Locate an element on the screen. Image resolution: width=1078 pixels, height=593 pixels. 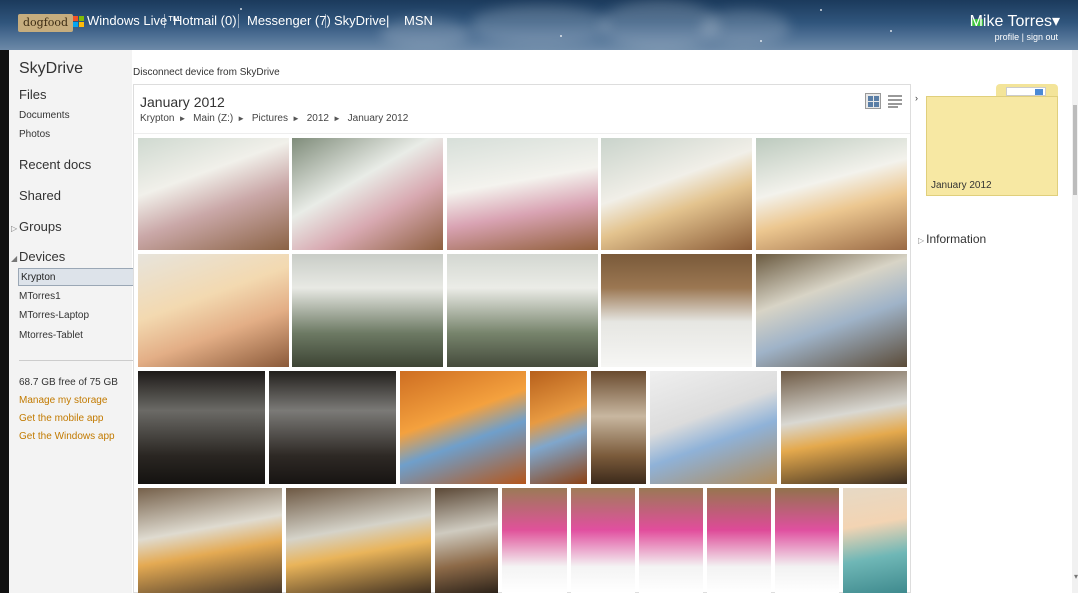
folder-title: January 2012 is located at coordinates (182, 102).